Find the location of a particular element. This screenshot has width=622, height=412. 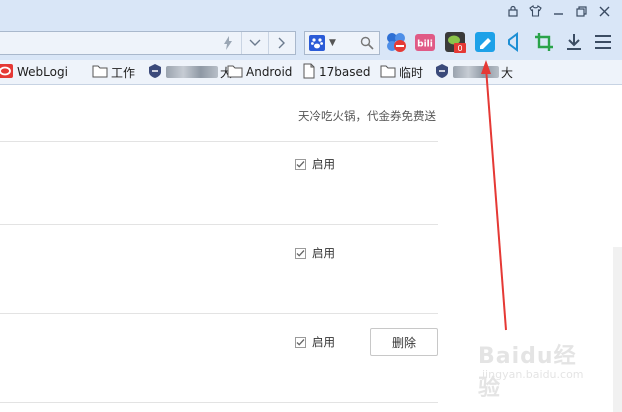

search-bar: ▼ is located at coordinates (342, 43).